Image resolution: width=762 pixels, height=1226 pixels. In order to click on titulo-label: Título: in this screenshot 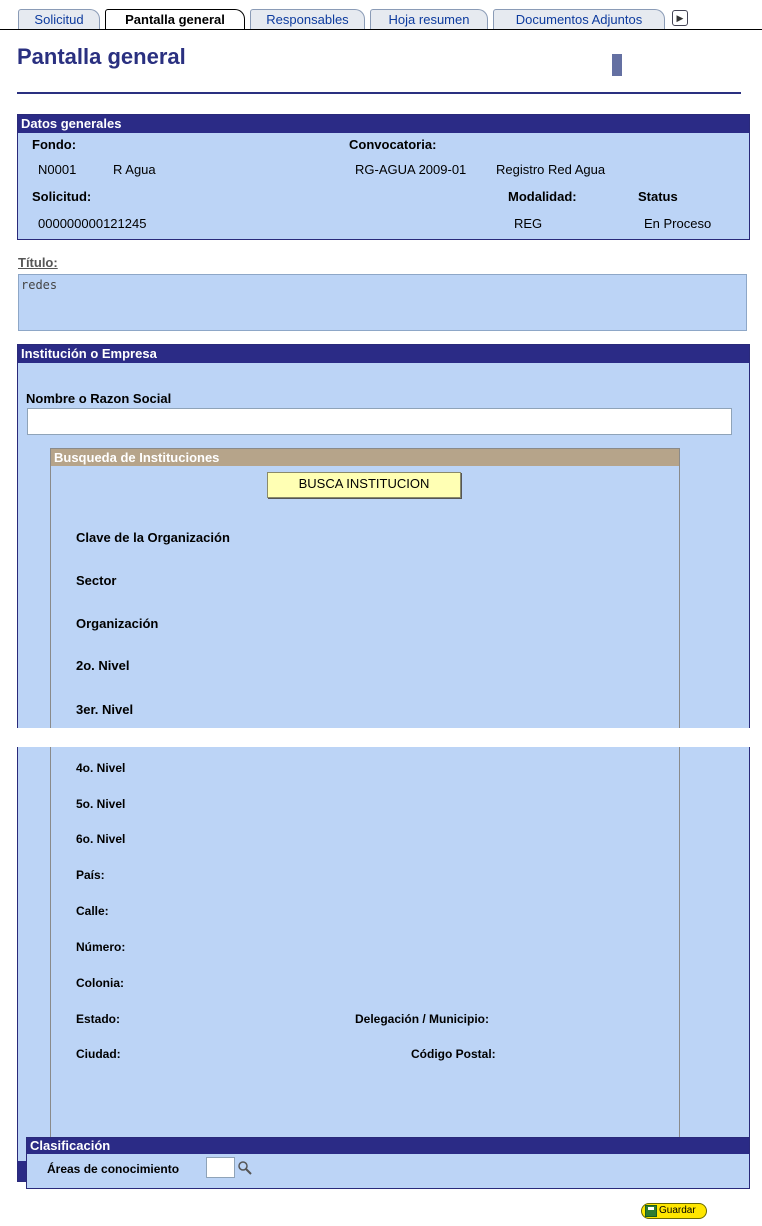, I will do `click(38, 262)`.